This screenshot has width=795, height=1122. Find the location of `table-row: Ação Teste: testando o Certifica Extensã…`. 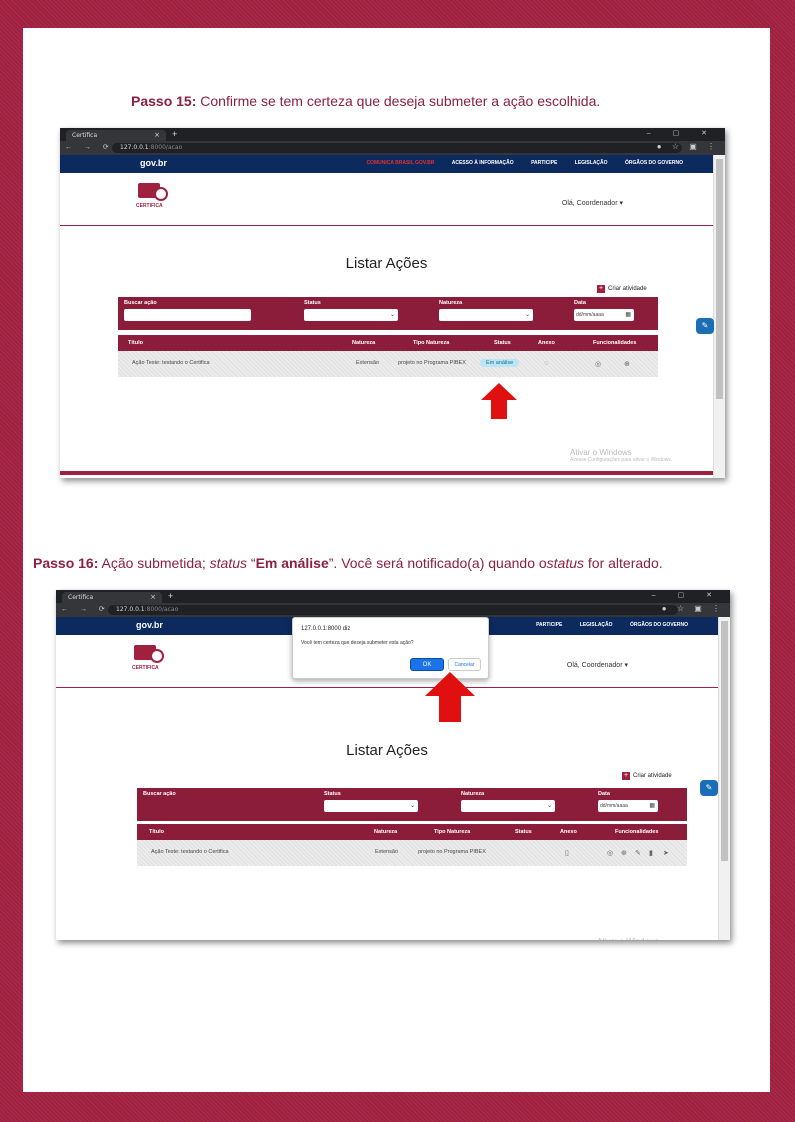

table-row: Ação Teste: testando o Certifica Extensã… is located at coordinates (388, 364).